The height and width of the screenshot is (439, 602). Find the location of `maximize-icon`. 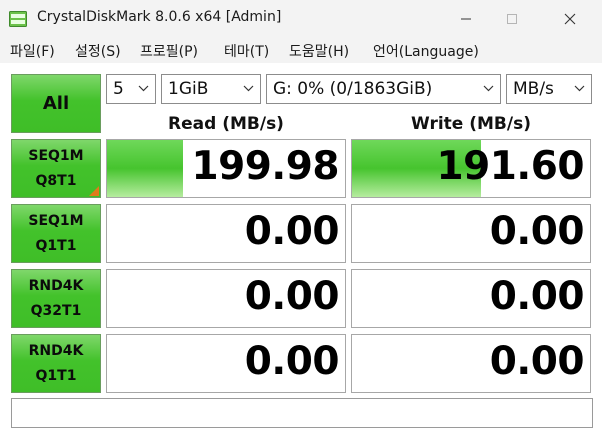

maximize-icon is located at coordinates (512, 19).